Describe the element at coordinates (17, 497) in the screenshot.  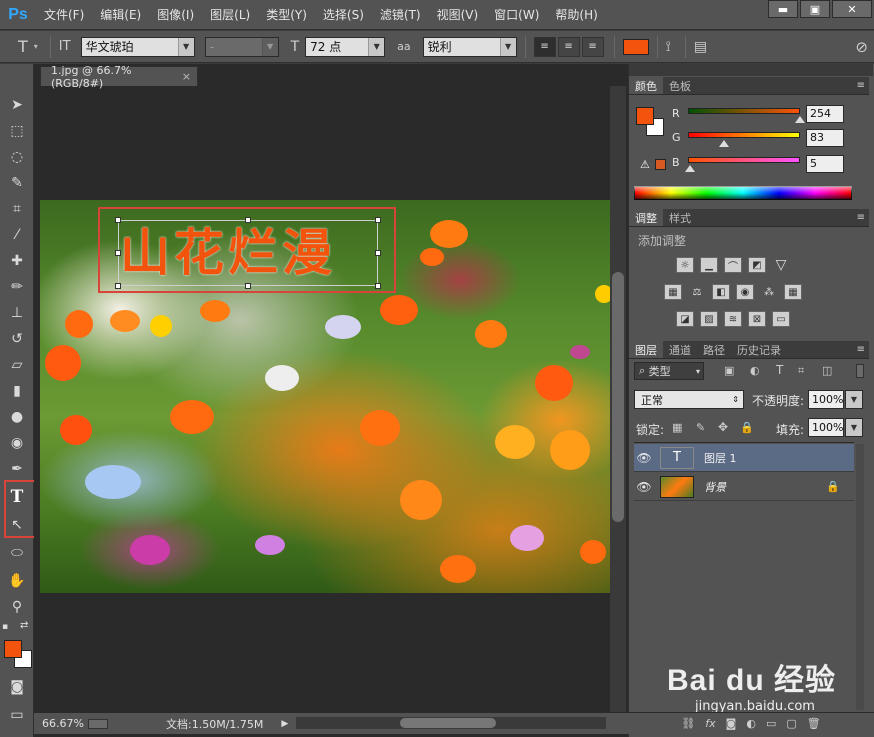
I see `type-tool-icon: T` at that location.